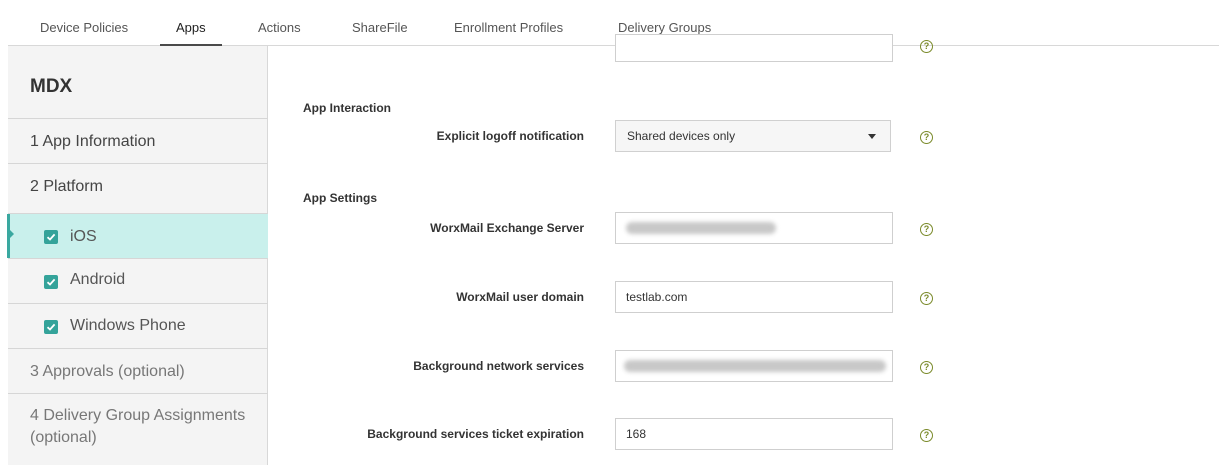 The height and width of the screenshot is (465, 1219). What do you see at coordinates (137, 235) in the screenshot?
I see `sidebar-item-ios: iOS` at bounding box center [137, 235].